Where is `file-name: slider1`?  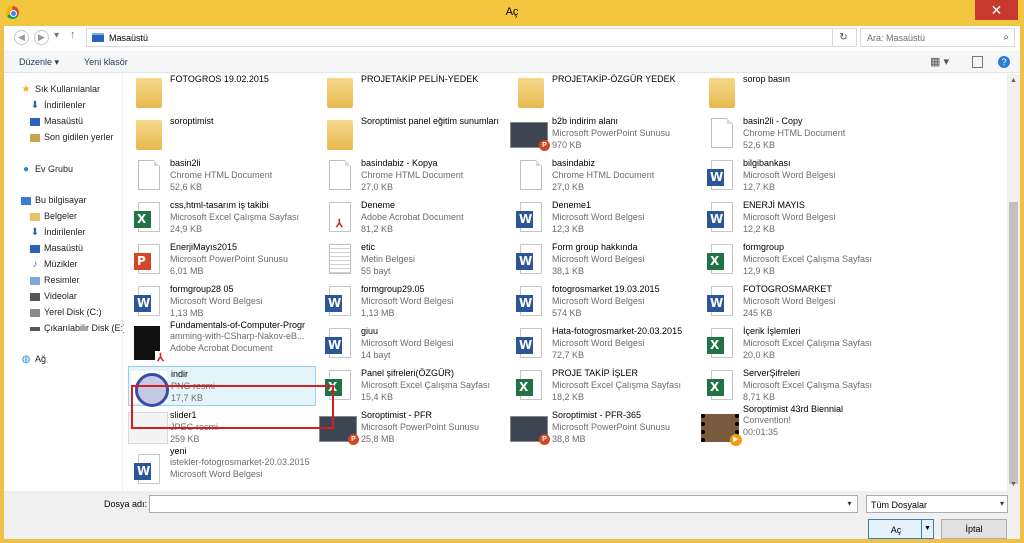
file-name: slider1 is located at coordinates (183, 415).